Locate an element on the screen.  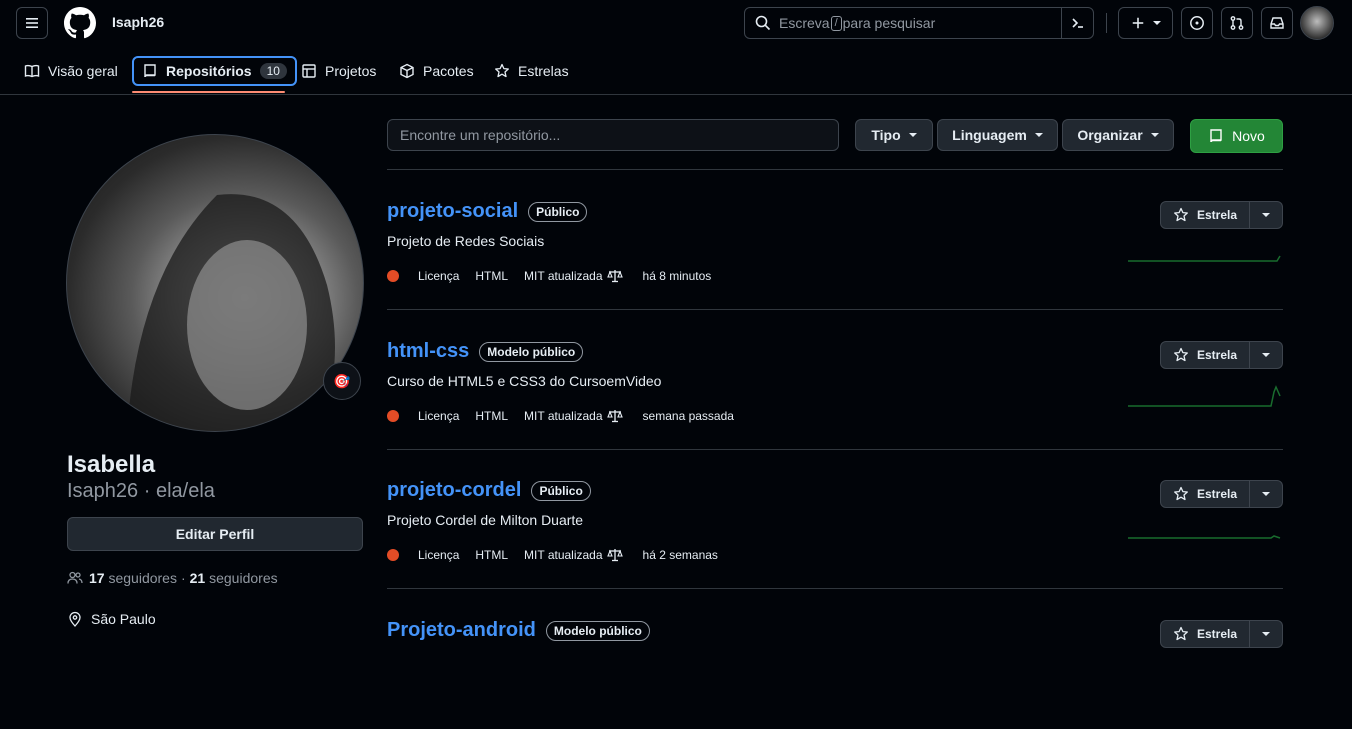
search-input: Escreva / para pesquisar is located at coordinates (919, 23).